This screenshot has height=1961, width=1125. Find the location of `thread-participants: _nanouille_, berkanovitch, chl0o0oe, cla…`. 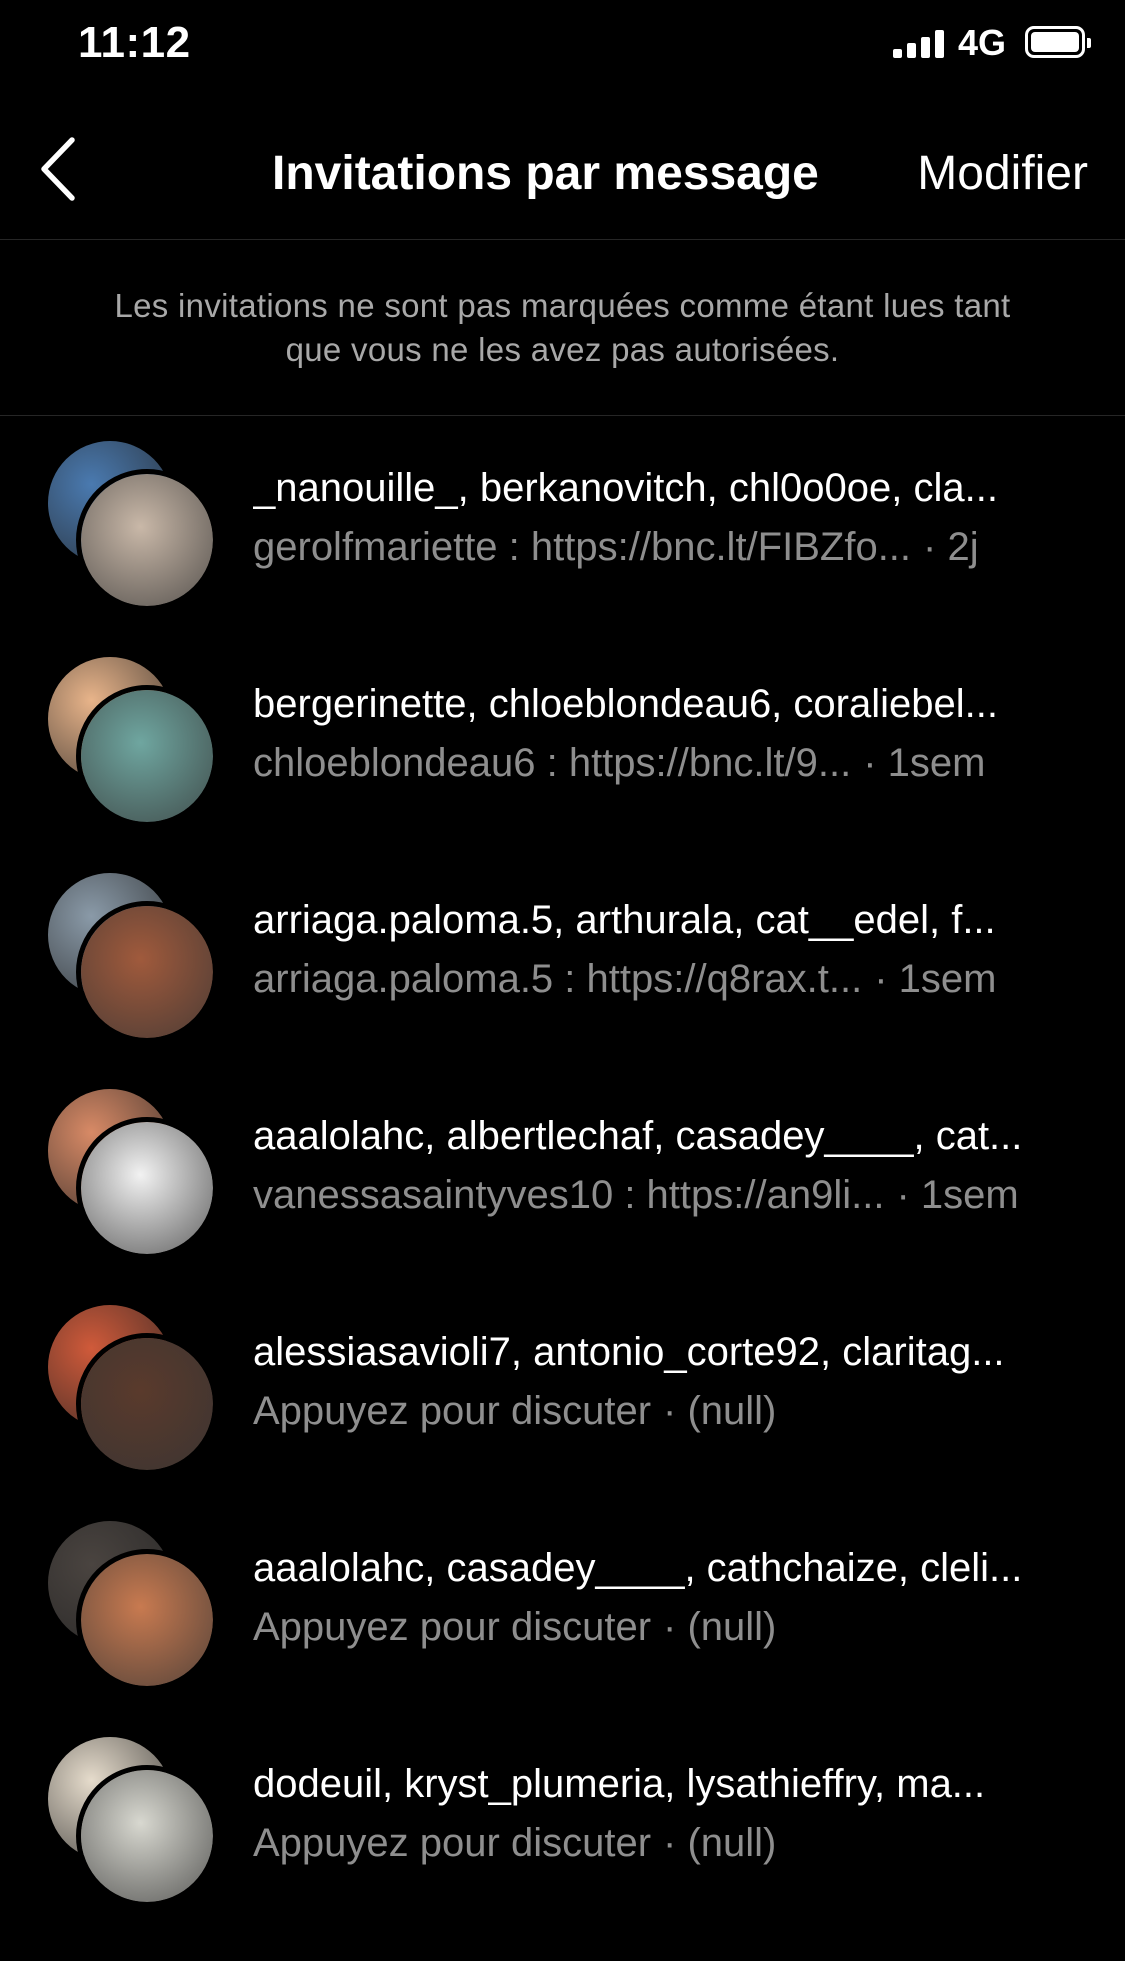

thread-participants: _nanouille_, berkanovitch, chl0o0oe, cla… is located at coordinates (625, 488).